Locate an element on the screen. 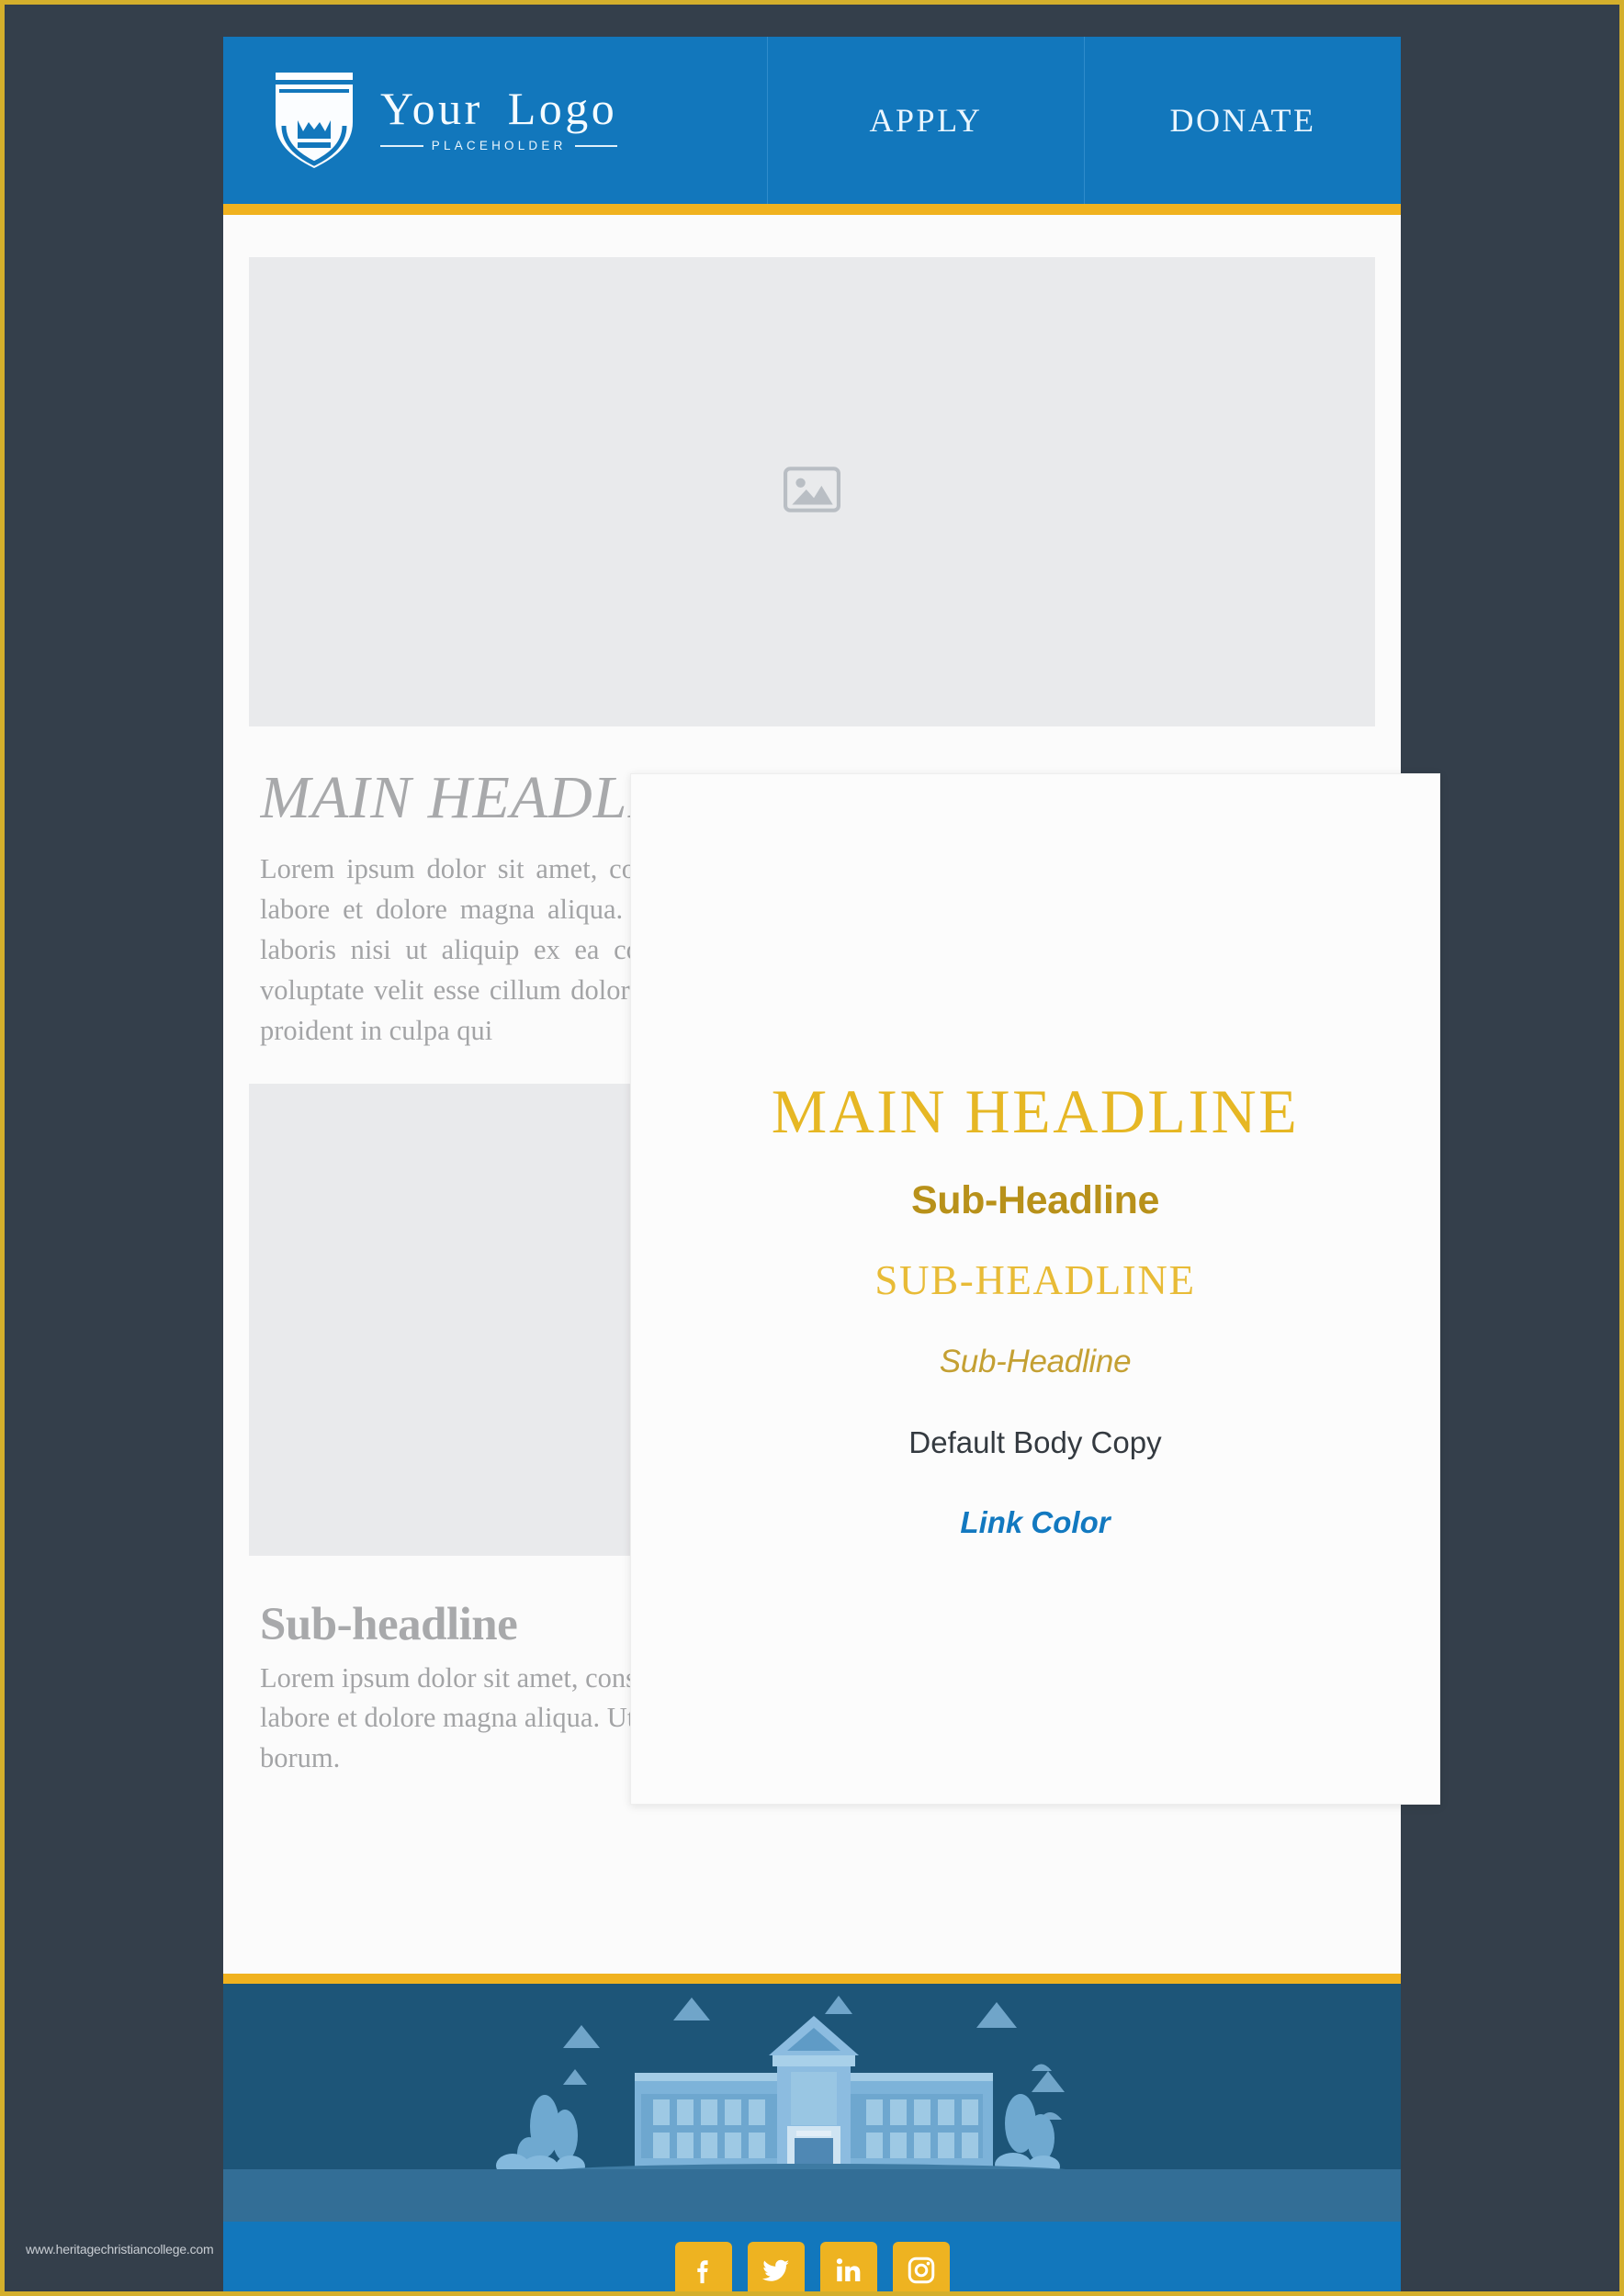 The image size is (1624, 2296). social-twitter is located at coordinates (776, 2269).